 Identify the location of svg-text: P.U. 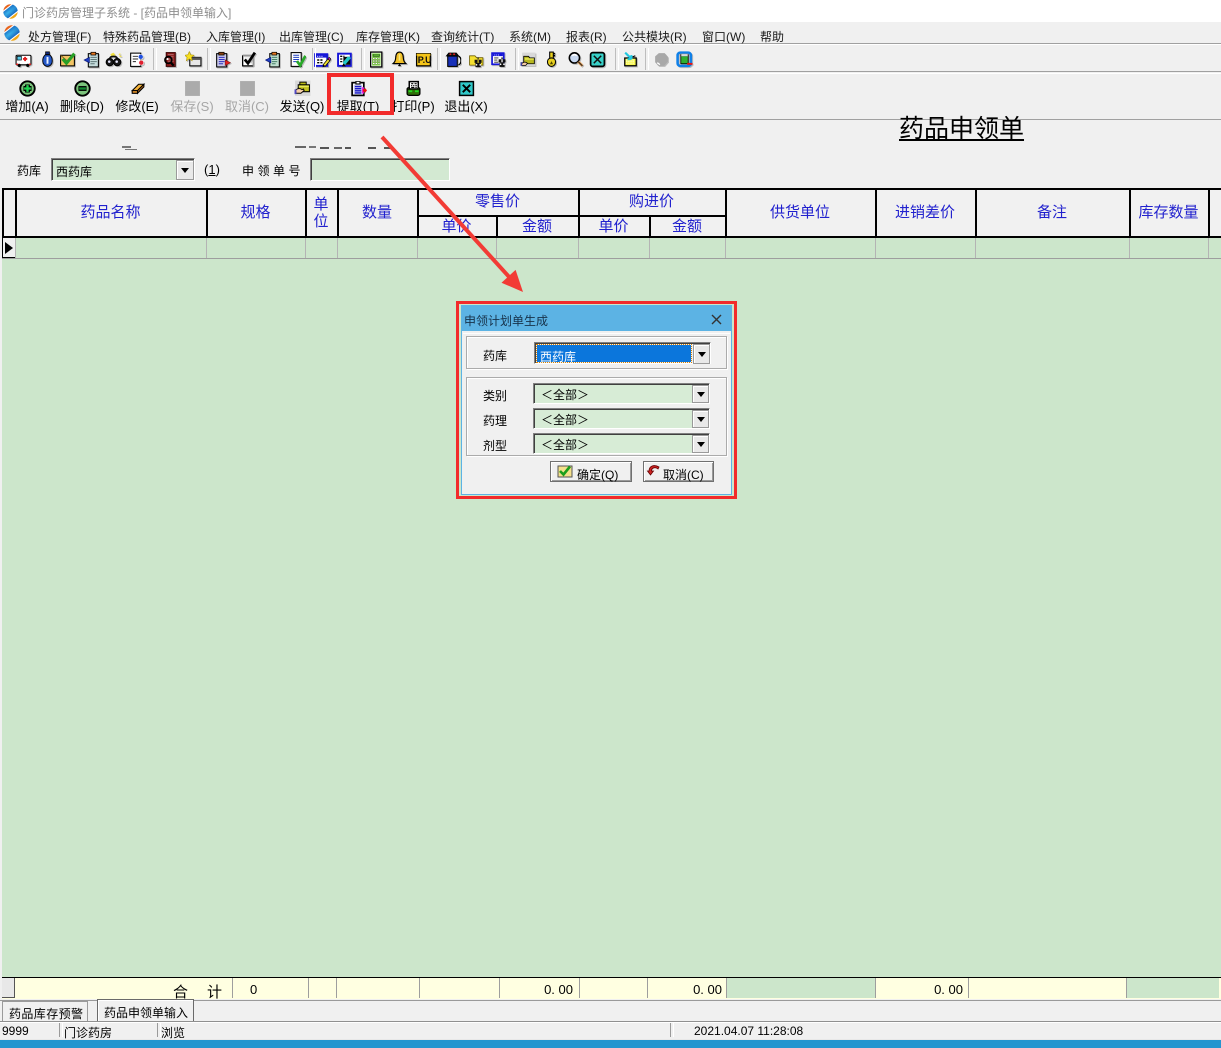
(425, 60).